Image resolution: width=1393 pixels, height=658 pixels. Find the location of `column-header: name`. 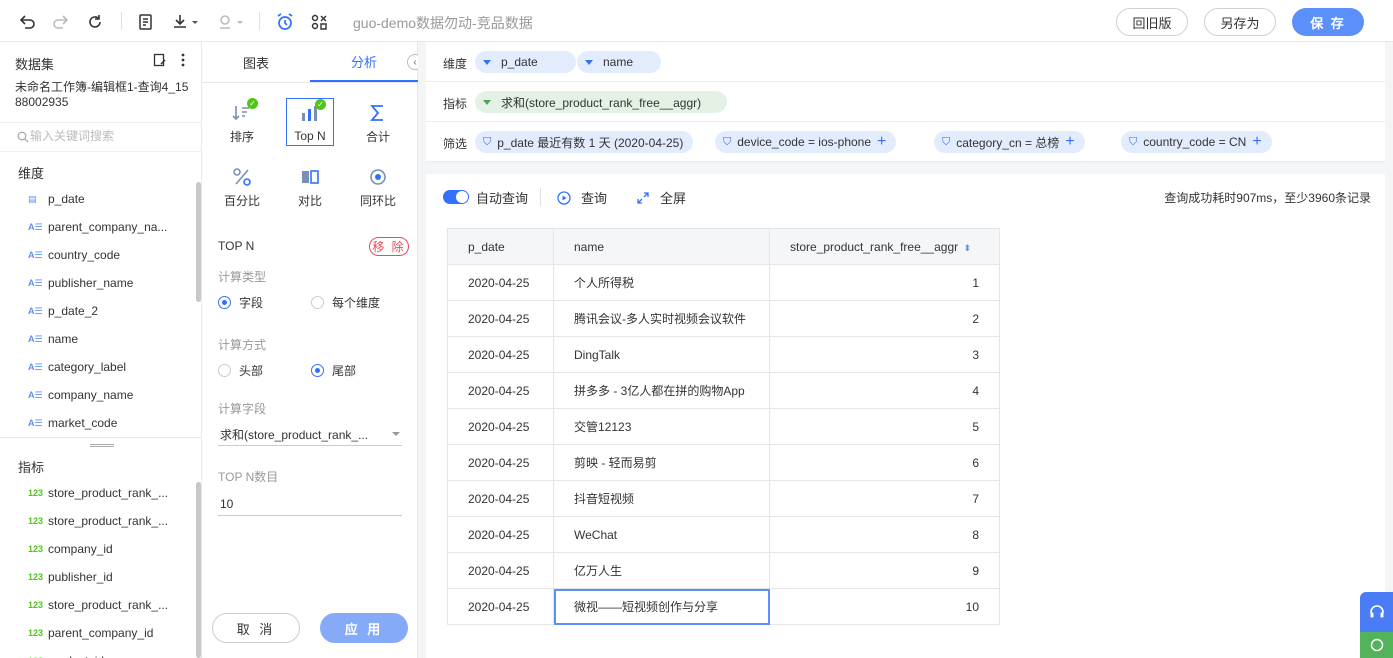

column-header: name is located at coordinates (661, 246).